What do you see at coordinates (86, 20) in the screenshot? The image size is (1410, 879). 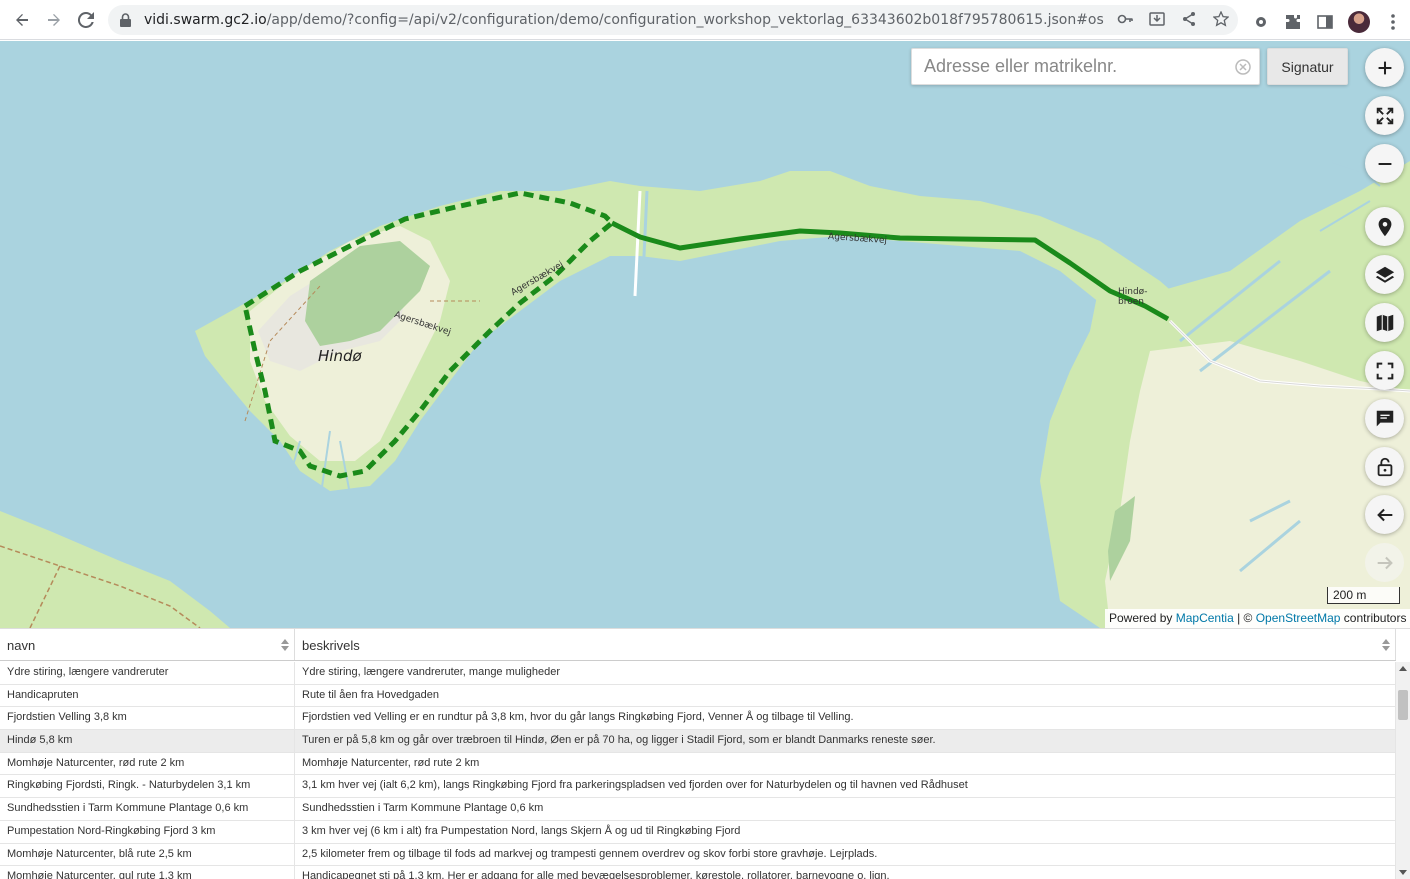 I see `reload-icon` at bounding box center [86, 20].